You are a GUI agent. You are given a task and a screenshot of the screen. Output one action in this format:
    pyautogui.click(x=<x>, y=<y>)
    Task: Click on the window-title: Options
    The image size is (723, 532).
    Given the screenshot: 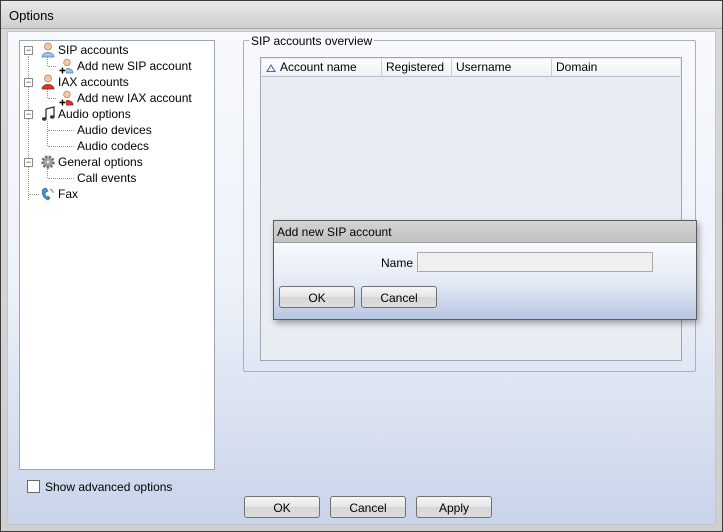 What is the action you would take?
    pyautogui.click(x=31, y=15)
    